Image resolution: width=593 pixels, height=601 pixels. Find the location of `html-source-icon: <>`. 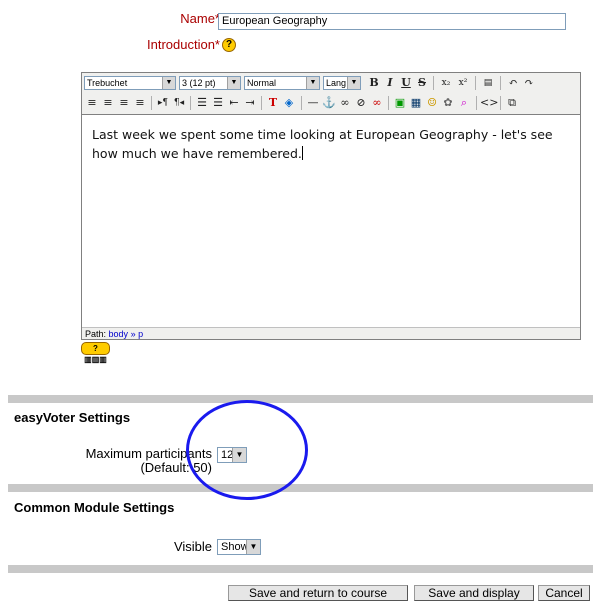

html-source-icon: <> is located at coordinates (489, 103).